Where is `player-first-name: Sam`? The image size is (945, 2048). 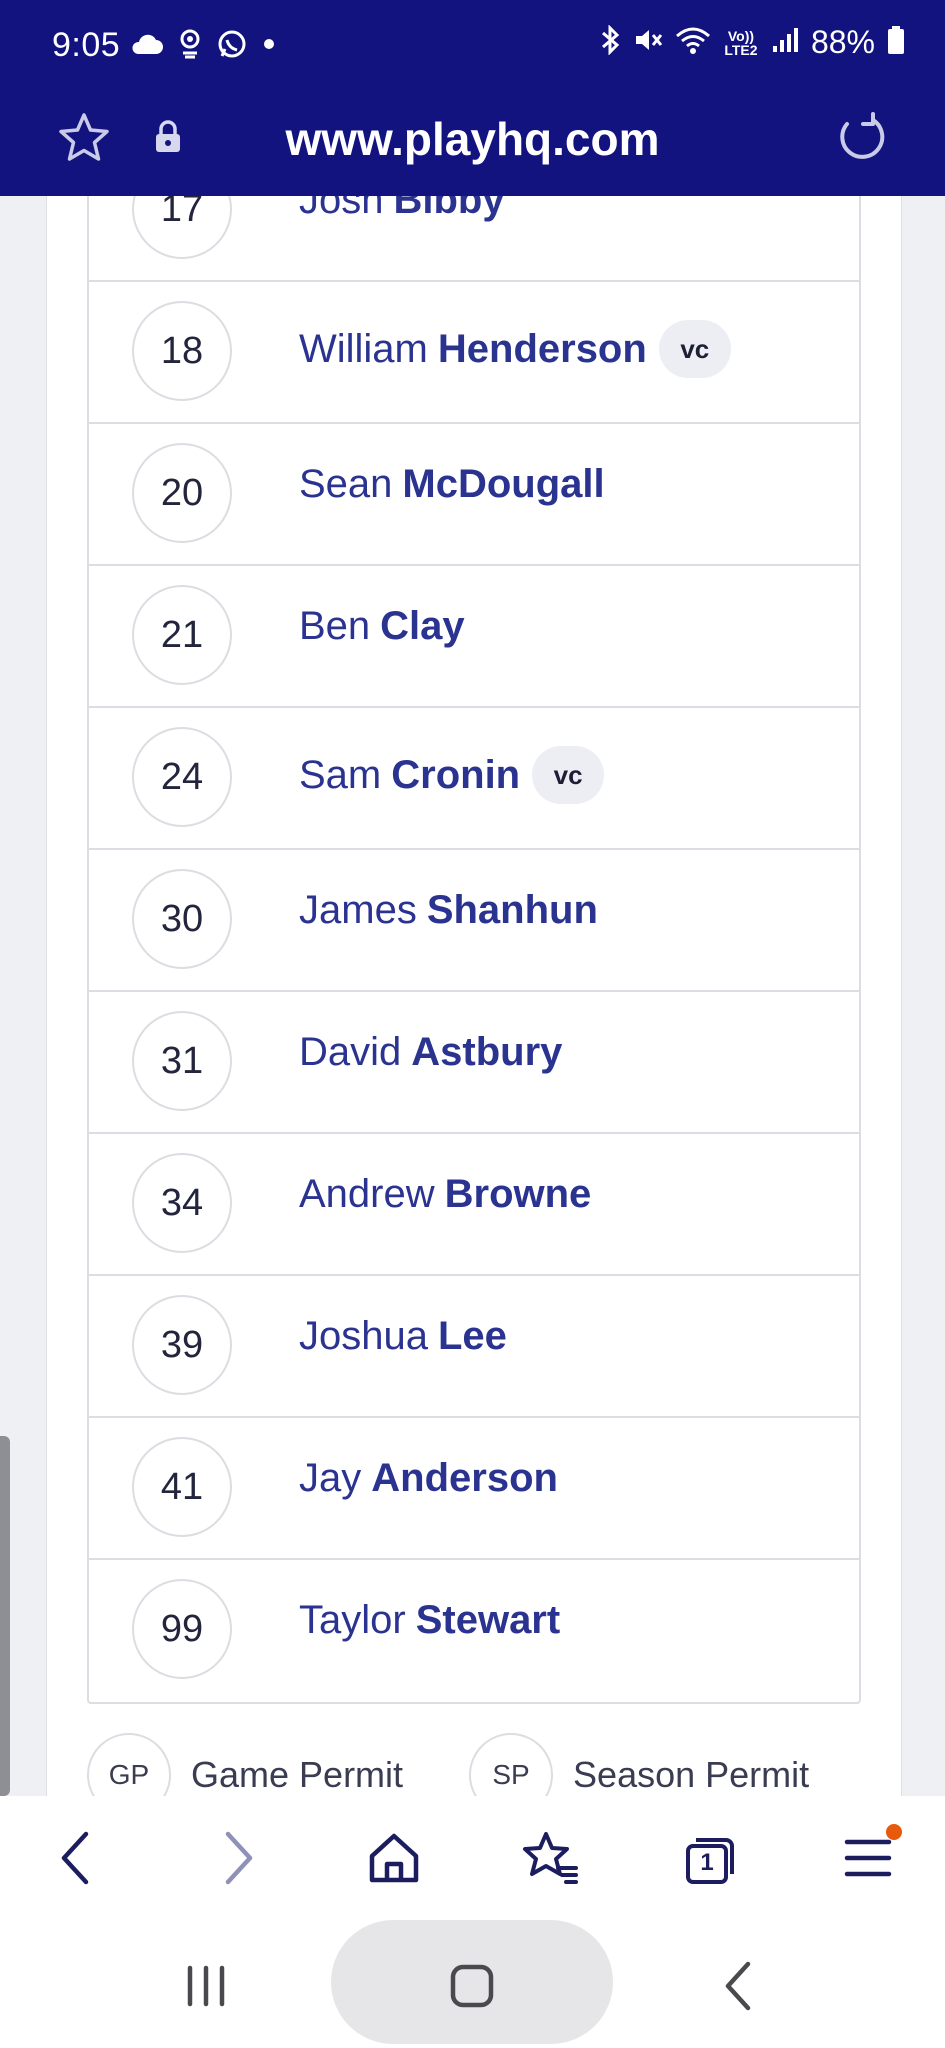 player-first-name: Sam is located at coordinates (340, 774).